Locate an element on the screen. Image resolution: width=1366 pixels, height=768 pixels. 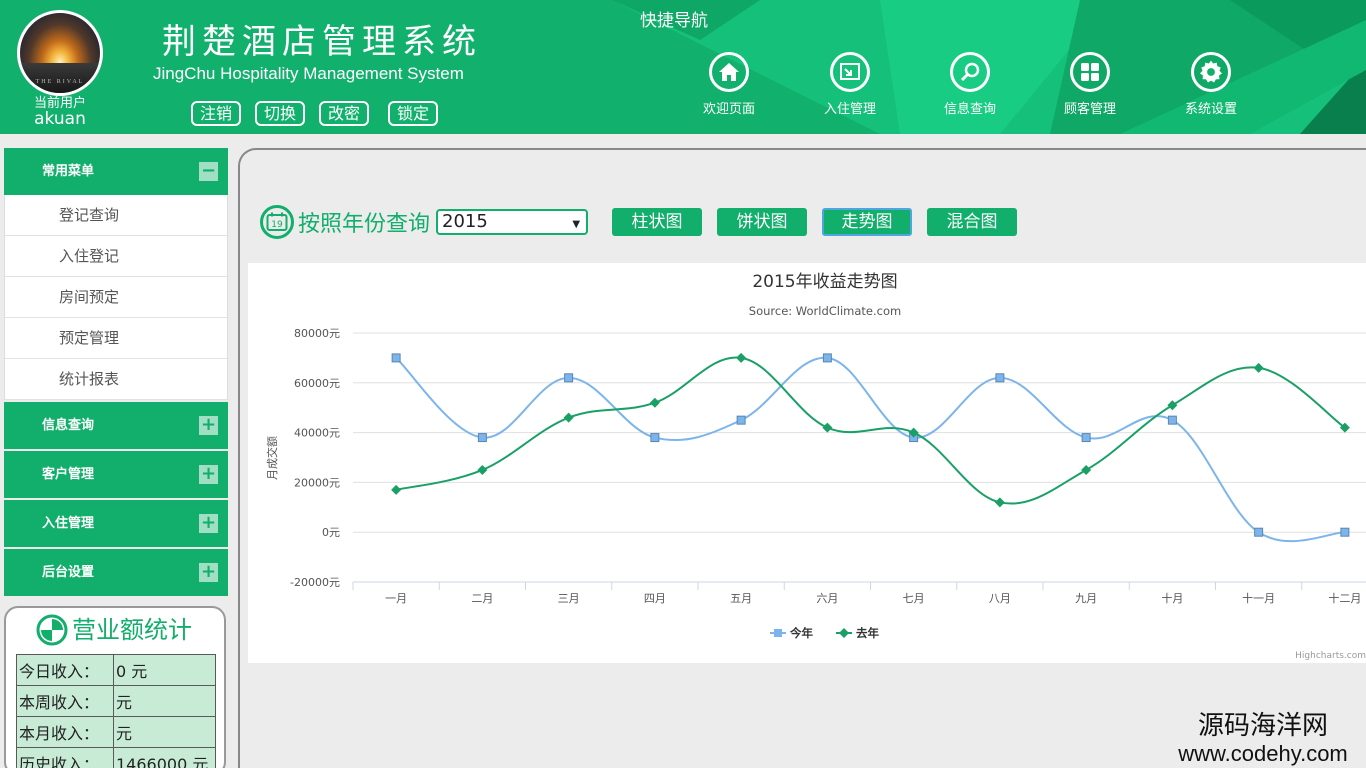
switch-user-button: 切换 is located at coordinates (280, 113).